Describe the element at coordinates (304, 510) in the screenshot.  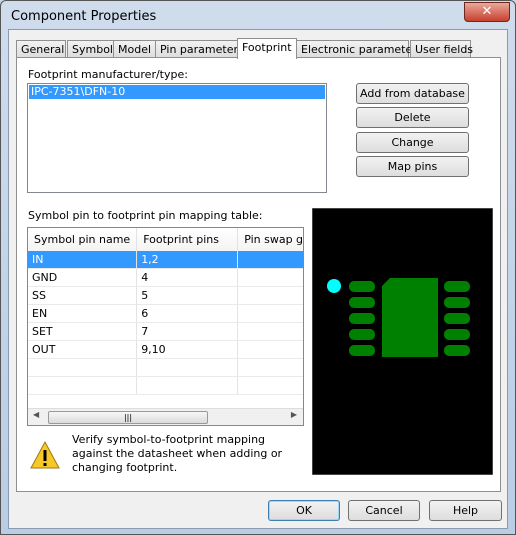
I see `ok-button: OK` at that location.